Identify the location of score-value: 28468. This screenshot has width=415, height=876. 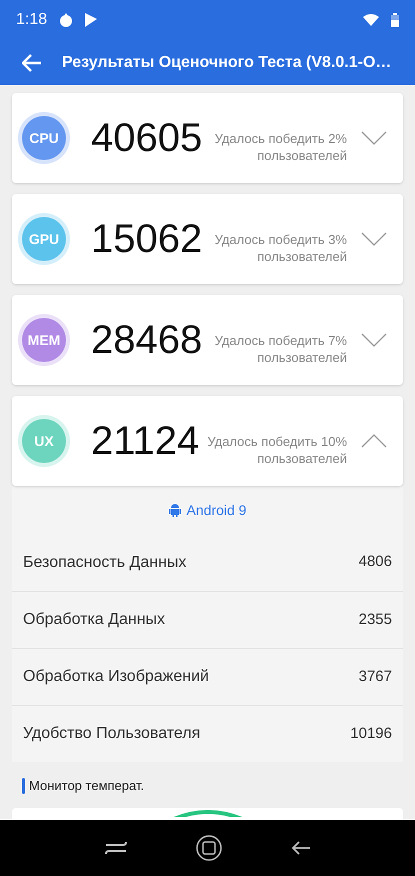
(146, 340).